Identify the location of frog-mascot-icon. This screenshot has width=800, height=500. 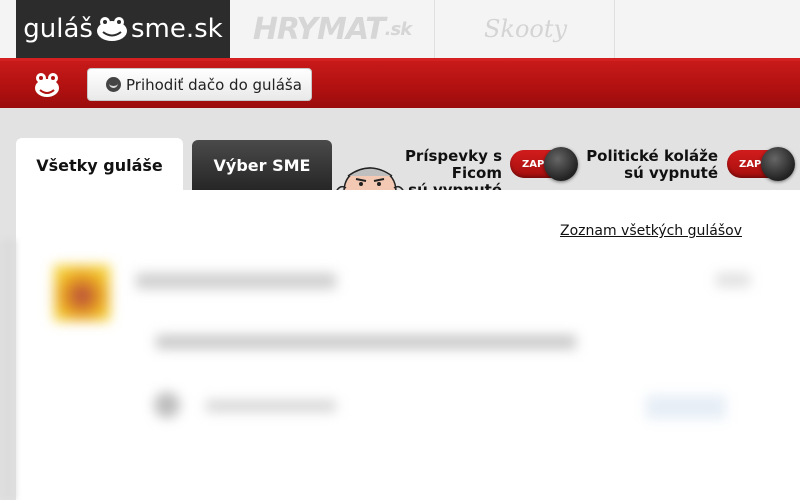
(47, 84).